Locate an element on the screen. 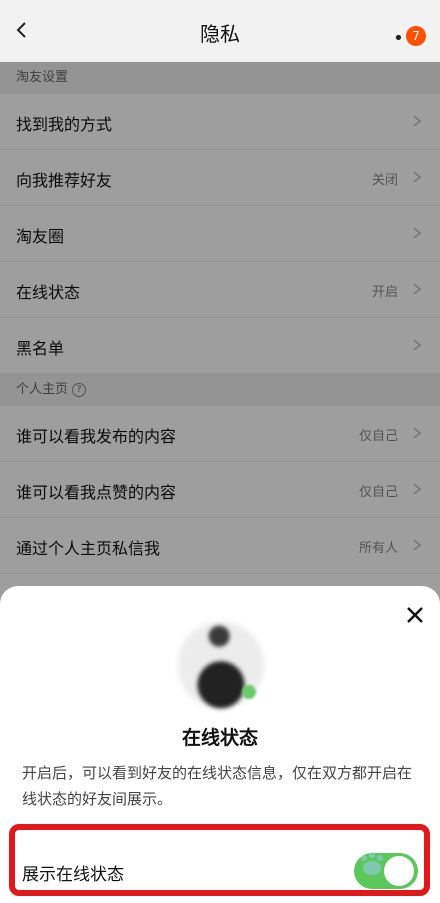 The height and width of the screenshot is (903, 440). toggle-label: 展示在线状态 is located at coordinates (73, 875).